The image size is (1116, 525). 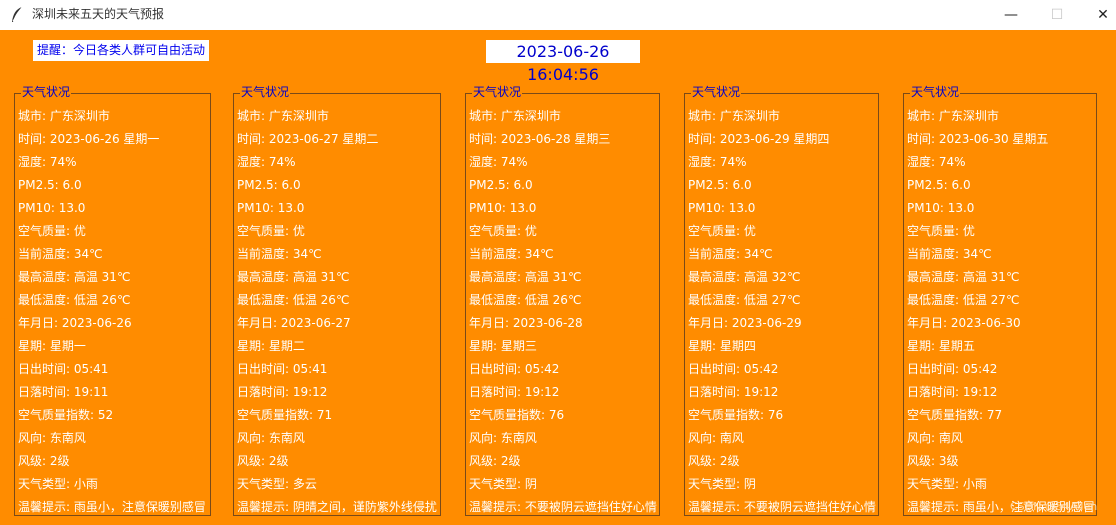 What do you see at coordinates (722, 346) in the screenshot?
I see `row-weekday: 星期: 星期四` at bounding box center [722, 346].